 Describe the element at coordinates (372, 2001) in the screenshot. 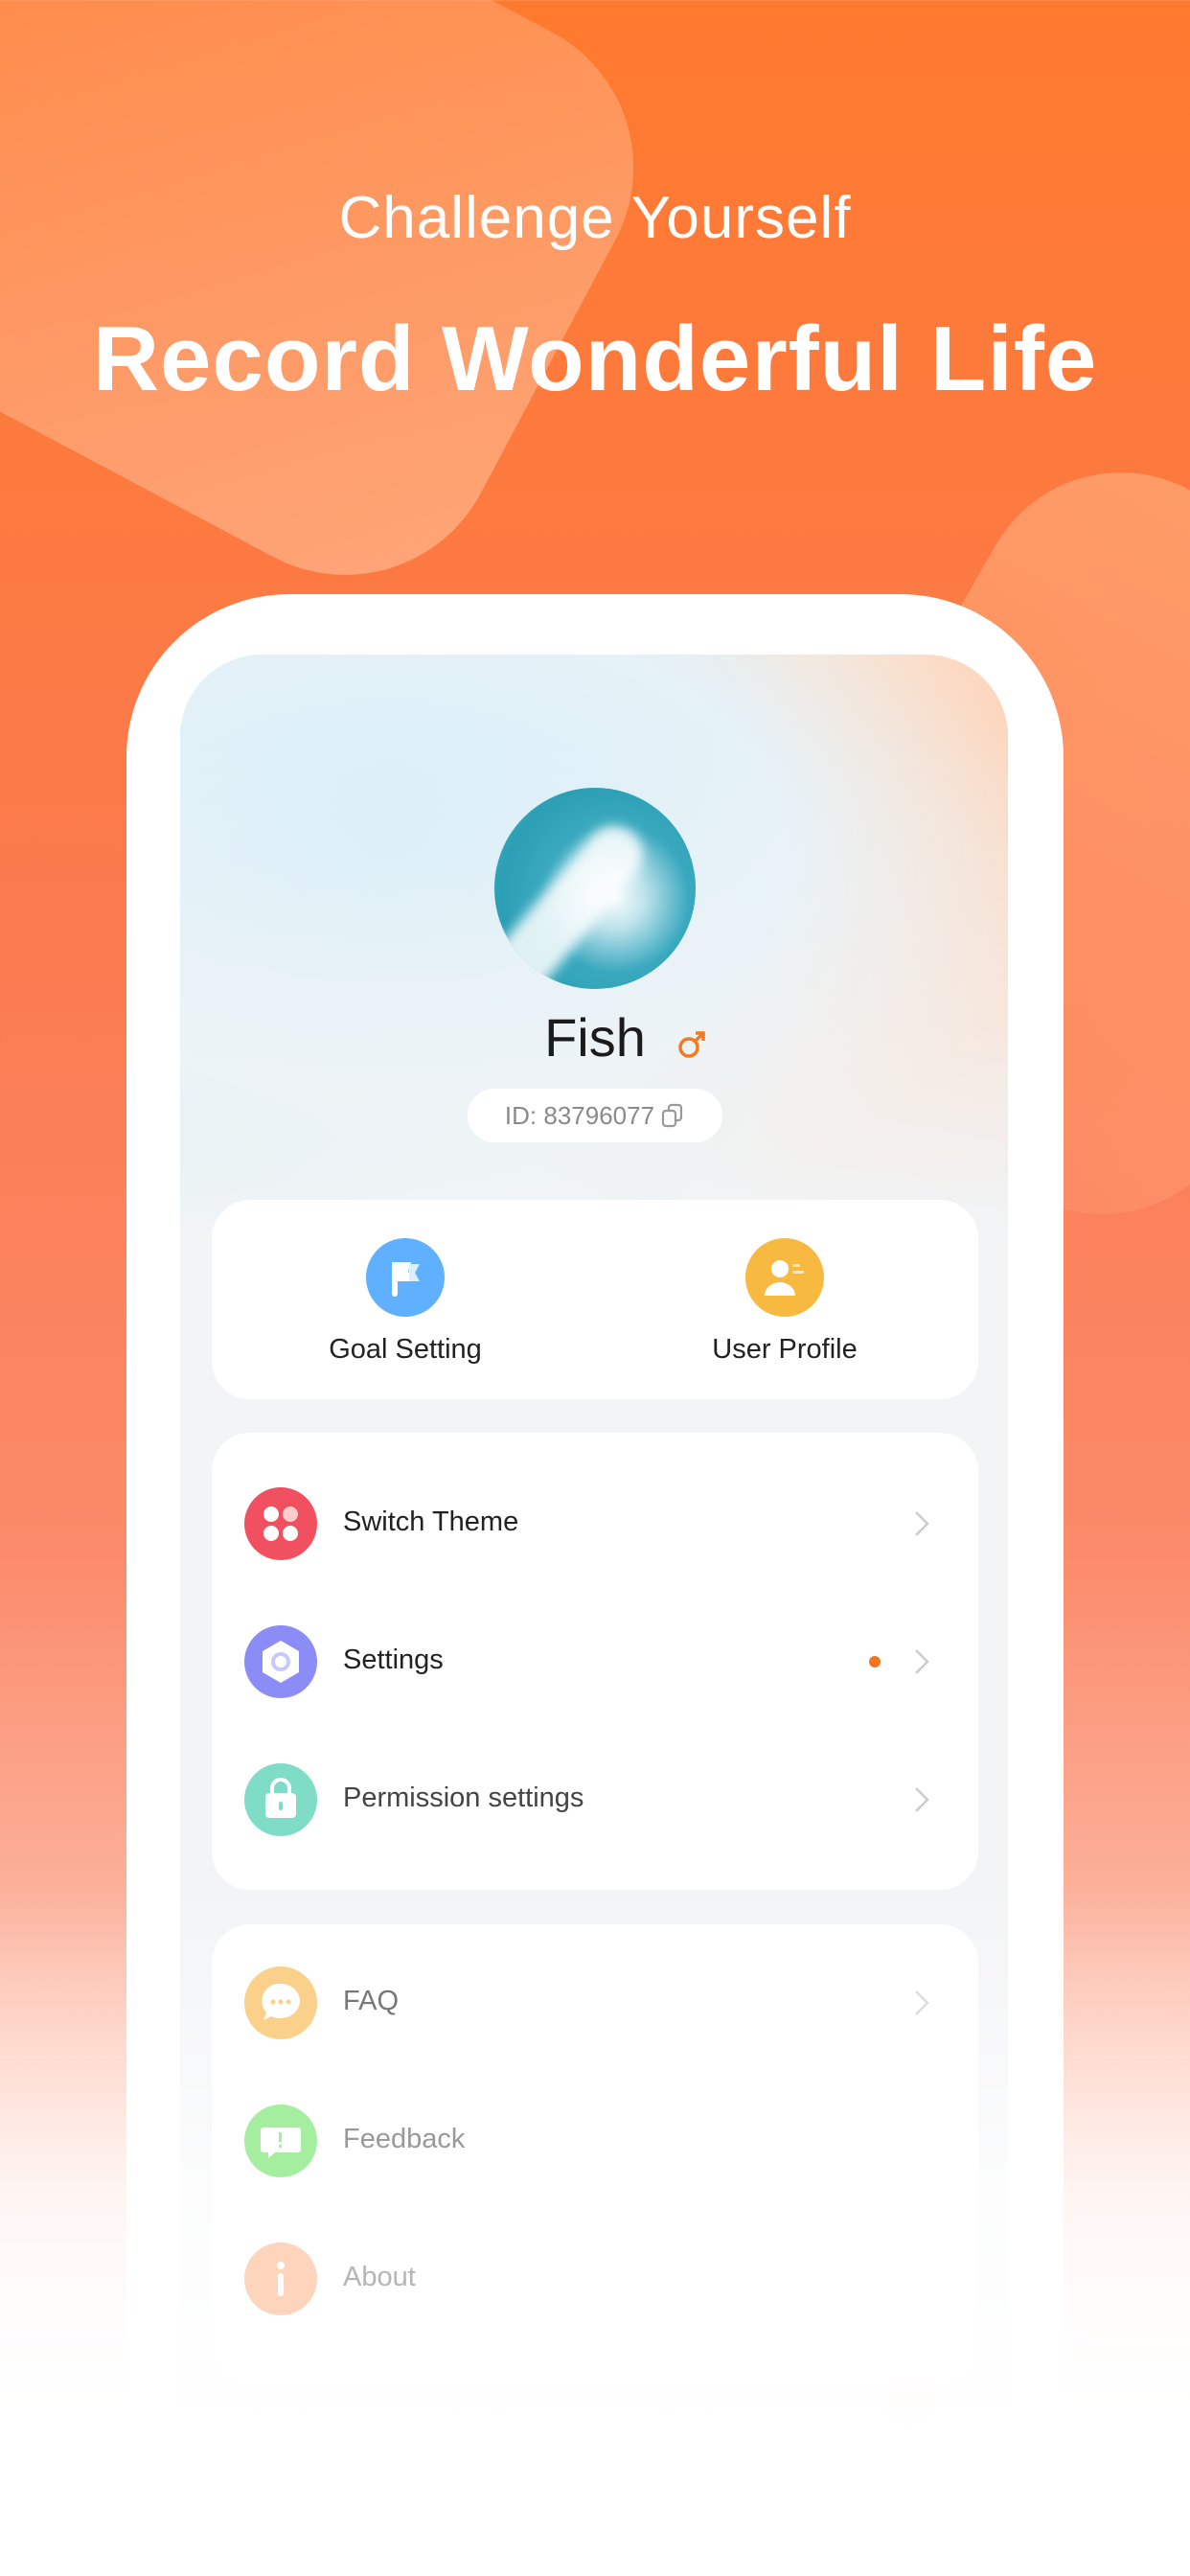

I see `menu-label: FAQ` at that location.